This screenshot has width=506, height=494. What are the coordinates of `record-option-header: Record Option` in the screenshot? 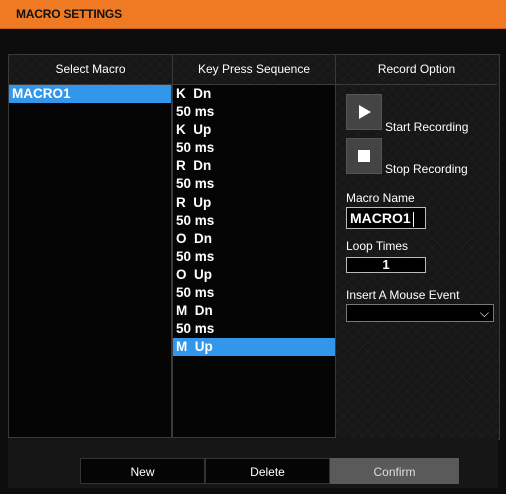 It's located at (416, 69).